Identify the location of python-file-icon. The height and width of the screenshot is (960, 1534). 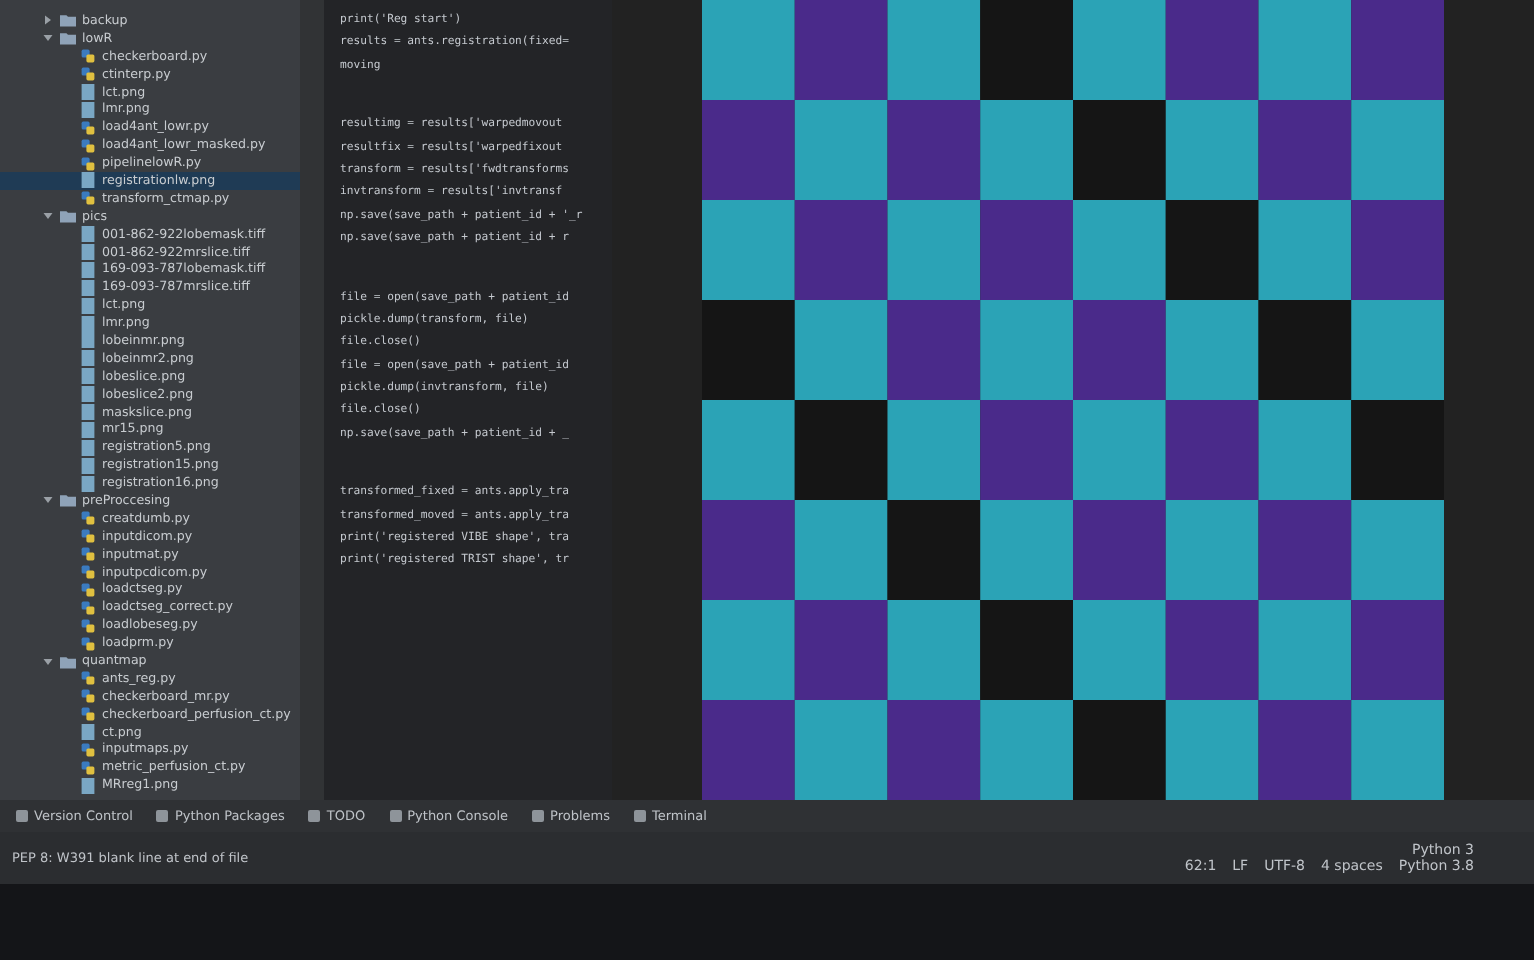
(88, 198).